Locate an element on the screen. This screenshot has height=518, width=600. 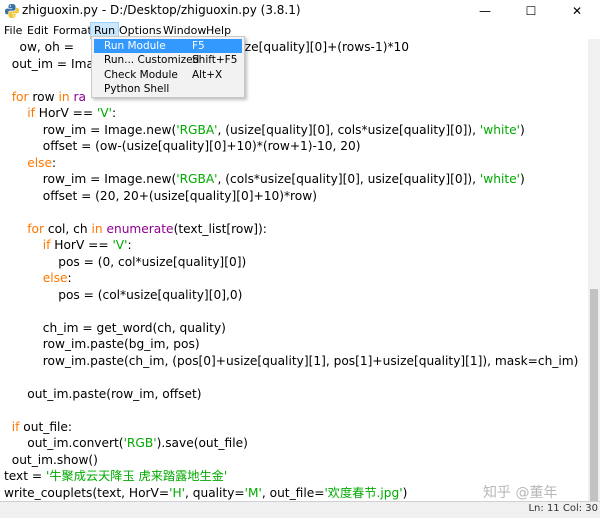
code-line: if out_file: is located at coordinates (38, 427).